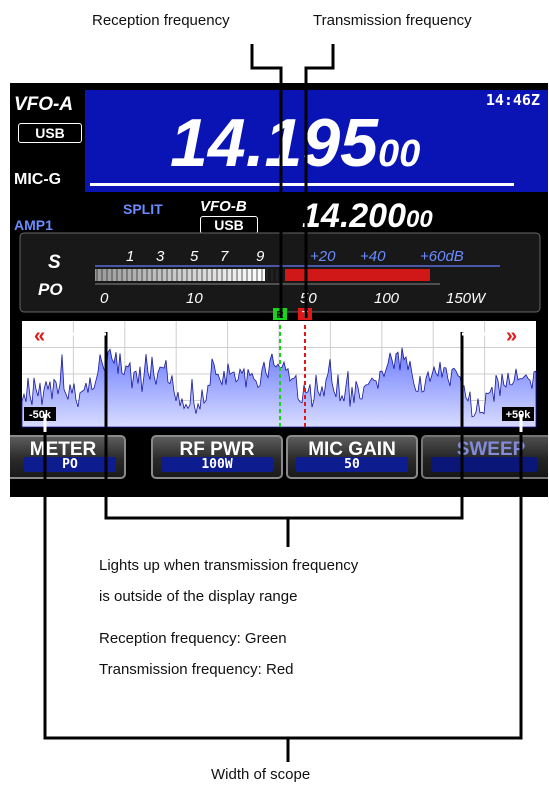 This screenshot has width=549, height=792. Describe the element at coordinates (308, 298) in the screenshot. I see `po-tick-label: 50` at that location.